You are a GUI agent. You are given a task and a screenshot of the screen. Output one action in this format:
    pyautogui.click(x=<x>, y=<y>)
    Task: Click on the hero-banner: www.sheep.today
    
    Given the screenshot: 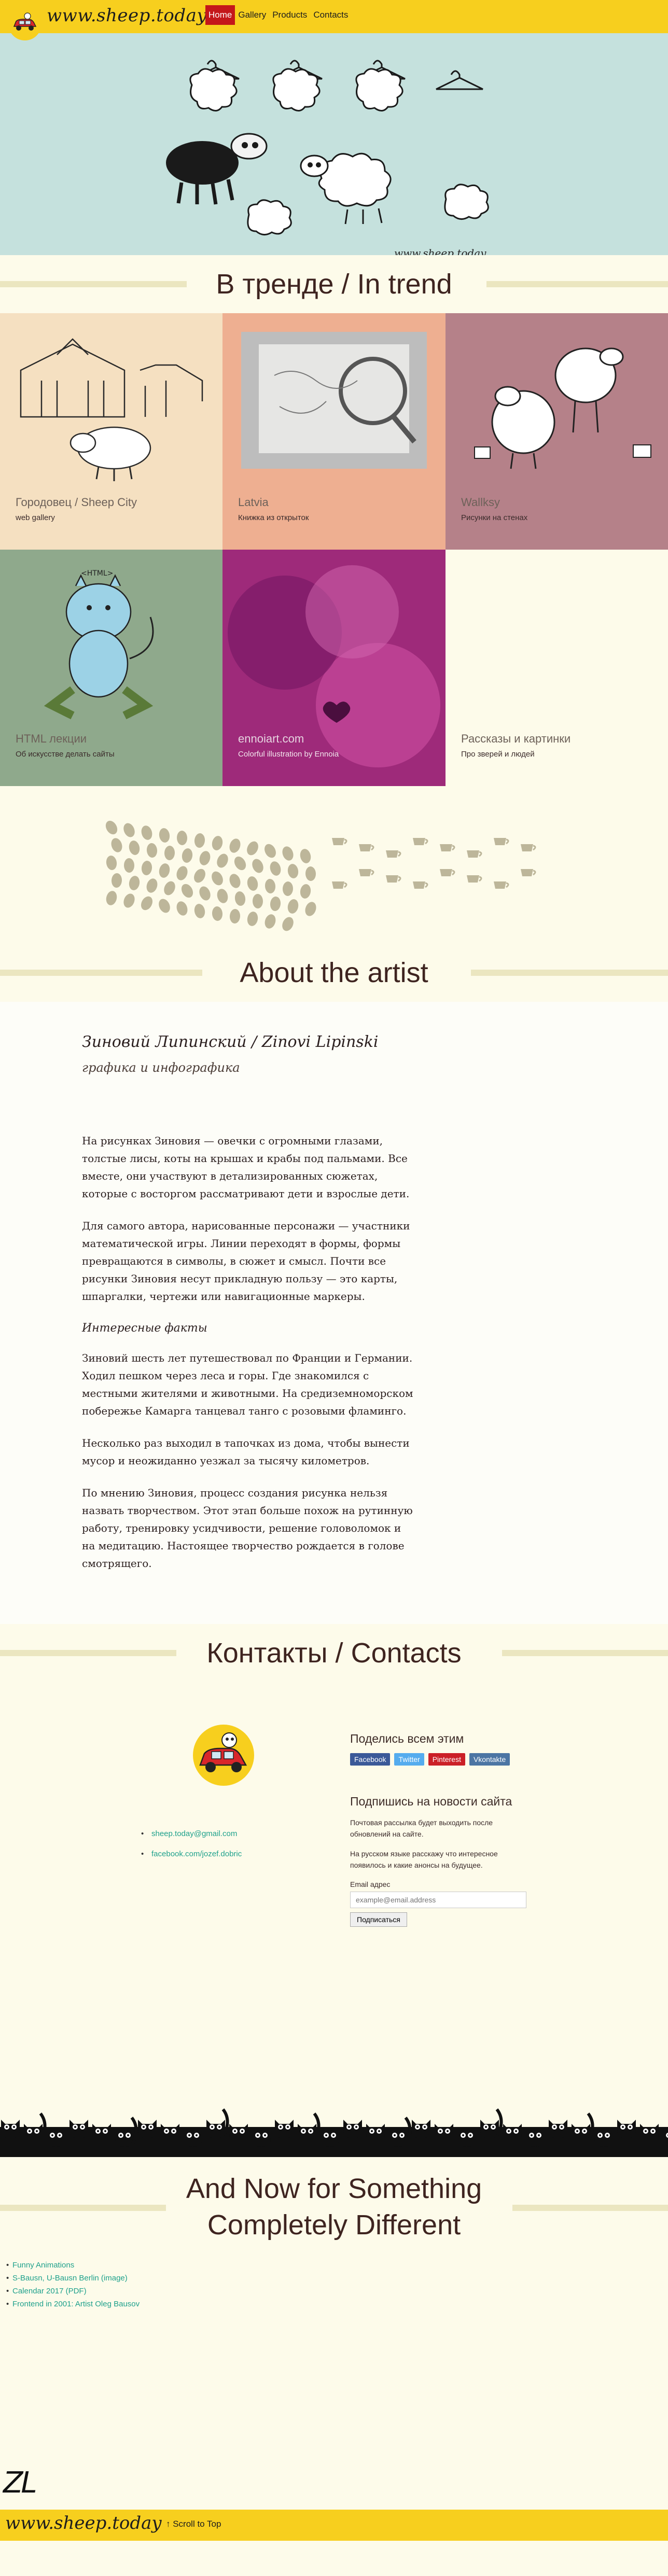 What is the action you would take?
    pyautogui.click(x=334, y=144)
    